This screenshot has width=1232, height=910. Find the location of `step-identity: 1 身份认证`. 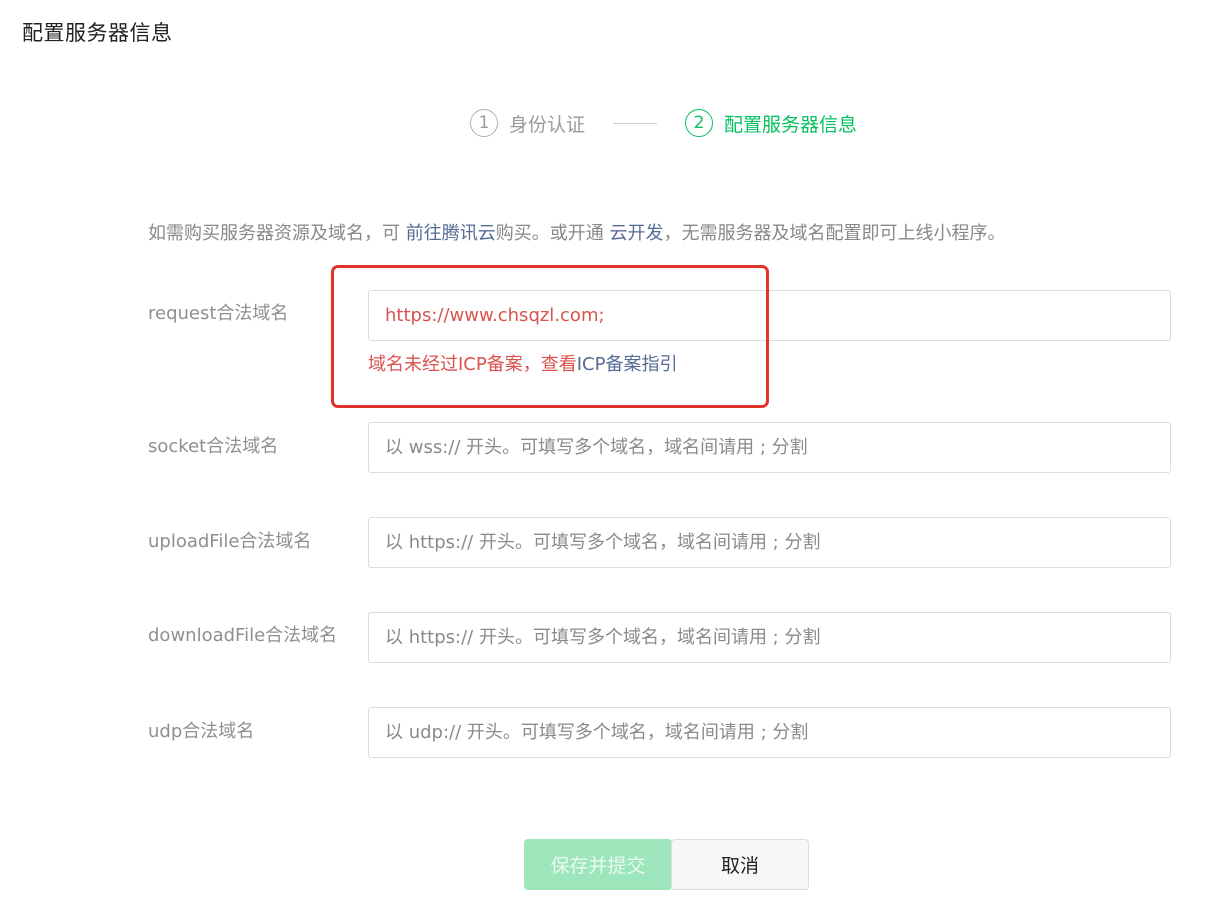

step-identity: 1 身份认证 is located at coordinates (527, 123).